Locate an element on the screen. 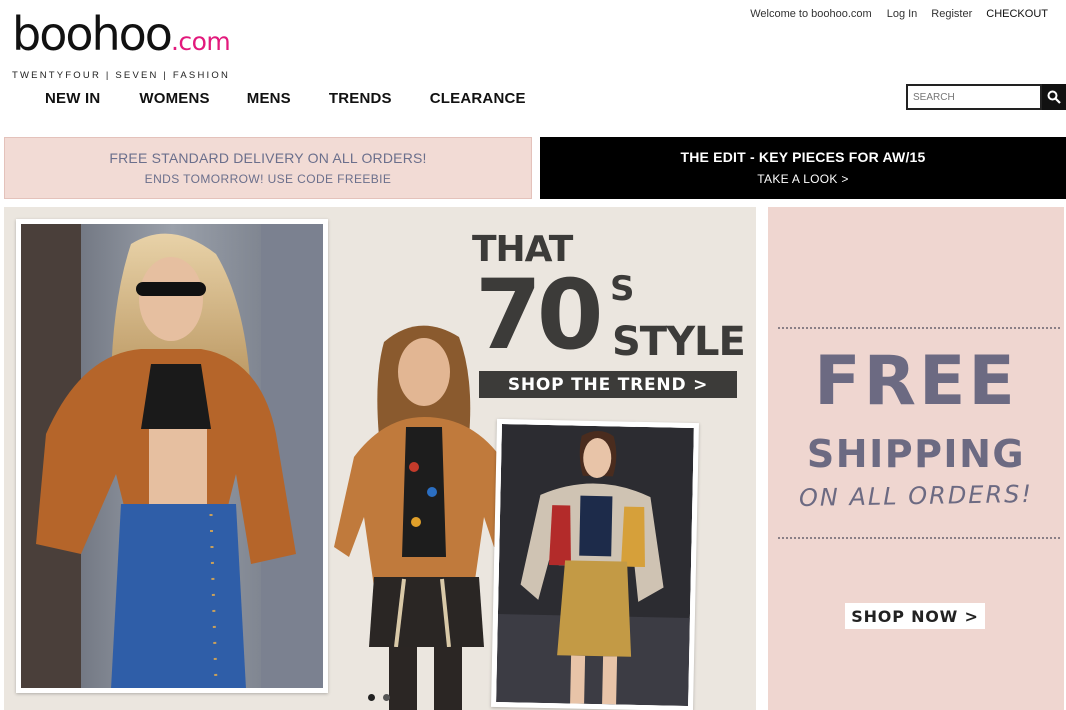 This screenshot has width=1066, height=710. hero-headline: THAT 70 S STYLE is located at coordinates (609, 297).